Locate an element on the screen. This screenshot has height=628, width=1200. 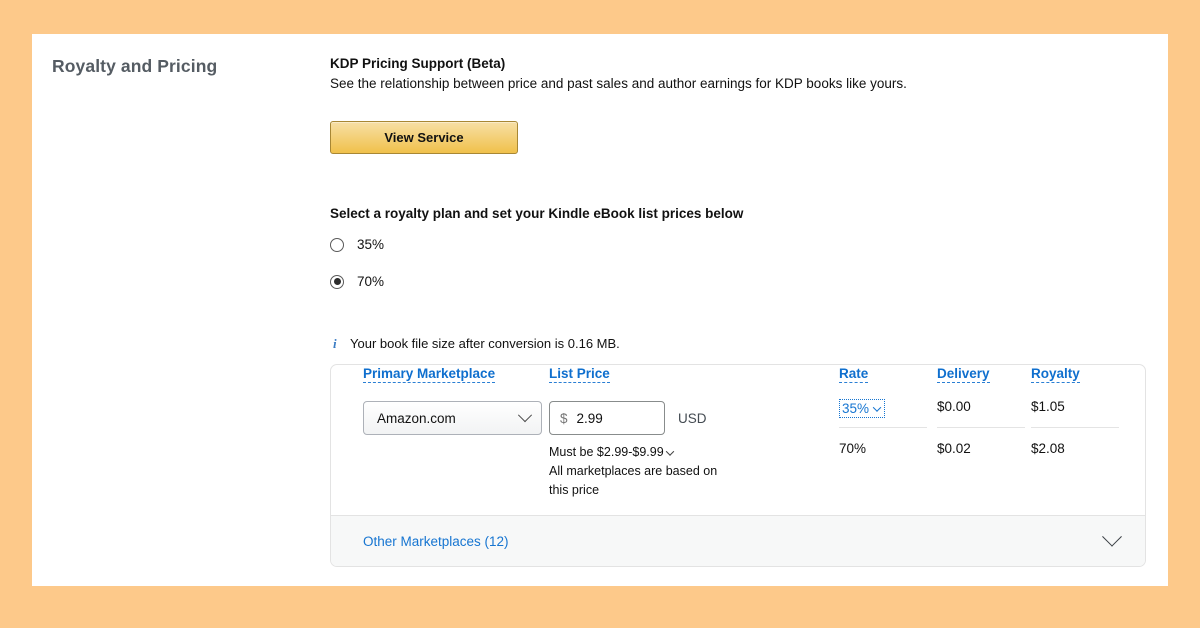
price-note-line-1: All marketplaces are based on is located at coordinates (633, 471).